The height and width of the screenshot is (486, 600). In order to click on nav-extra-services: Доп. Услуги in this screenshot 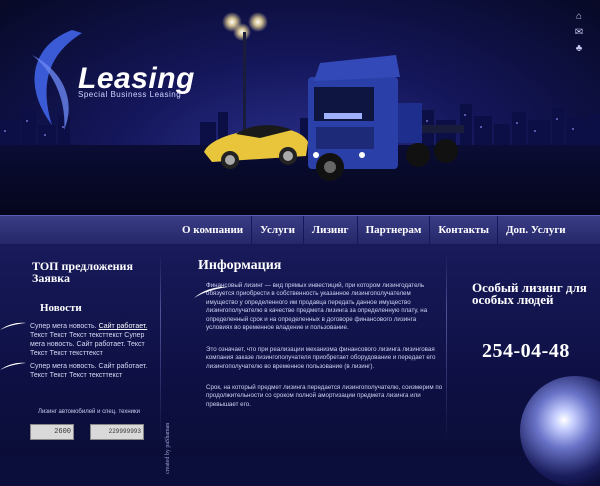, I will do `click(535, 230)`.